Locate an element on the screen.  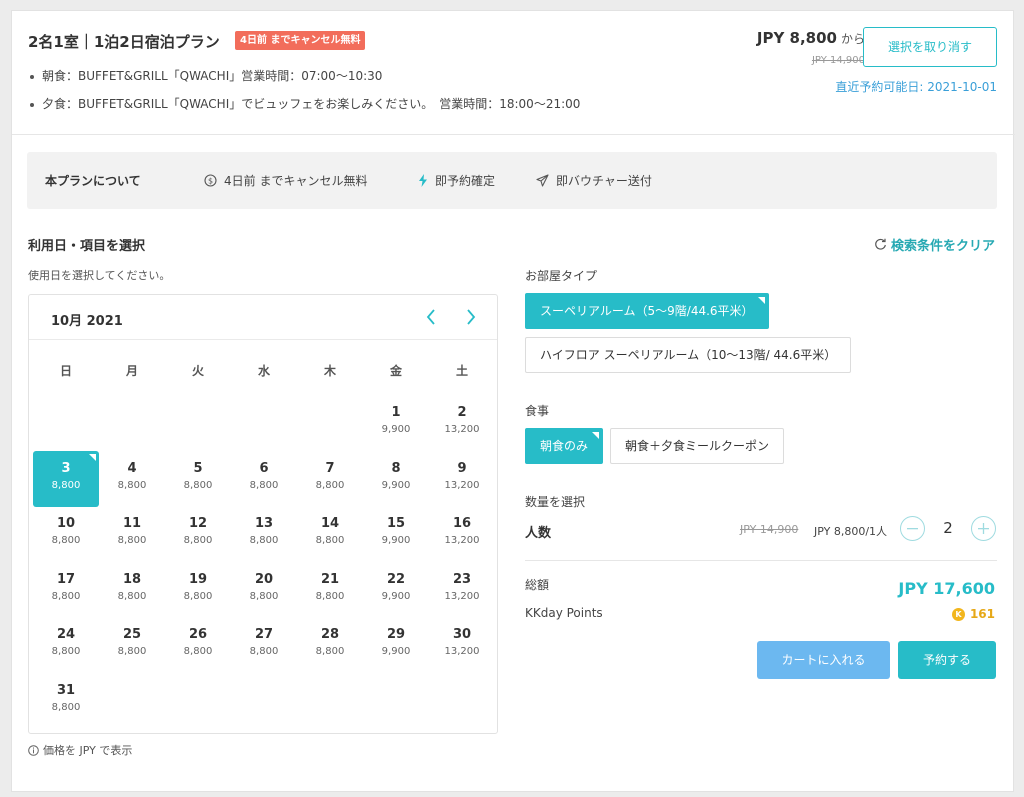
calendar-day: 5 8,800 is located at coordinates (198, 479).